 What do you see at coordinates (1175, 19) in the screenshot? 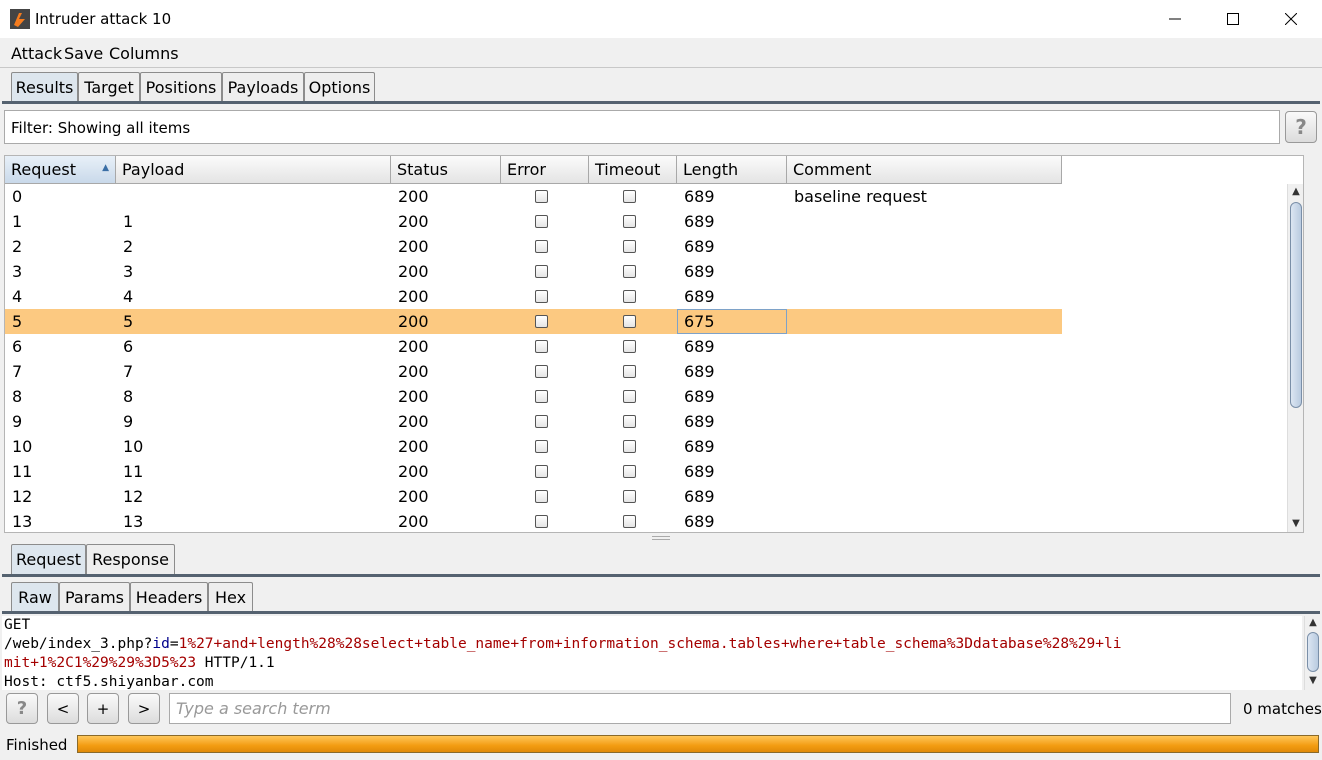
I see `minimize-button` at bounding box center [1175, 19].